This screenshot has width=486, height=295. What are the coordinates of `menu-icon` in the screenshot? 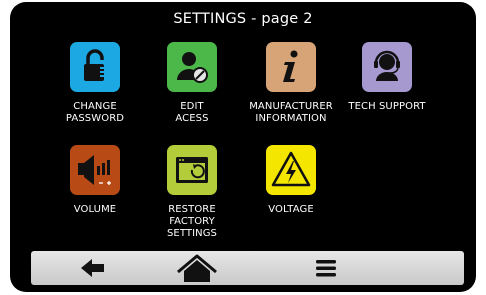 It's located at (326, 268).